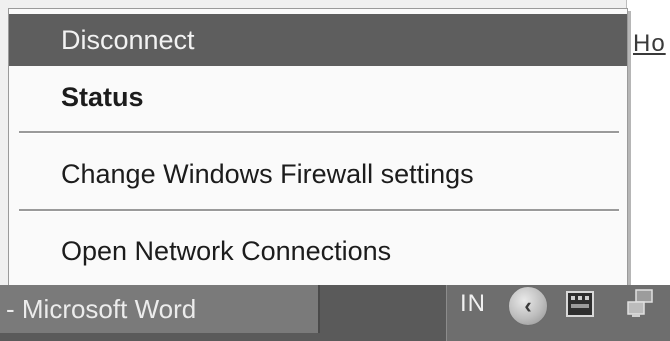 The image size is (670, 341). I want to click on background-link-text: Ho, so click(649, 44).